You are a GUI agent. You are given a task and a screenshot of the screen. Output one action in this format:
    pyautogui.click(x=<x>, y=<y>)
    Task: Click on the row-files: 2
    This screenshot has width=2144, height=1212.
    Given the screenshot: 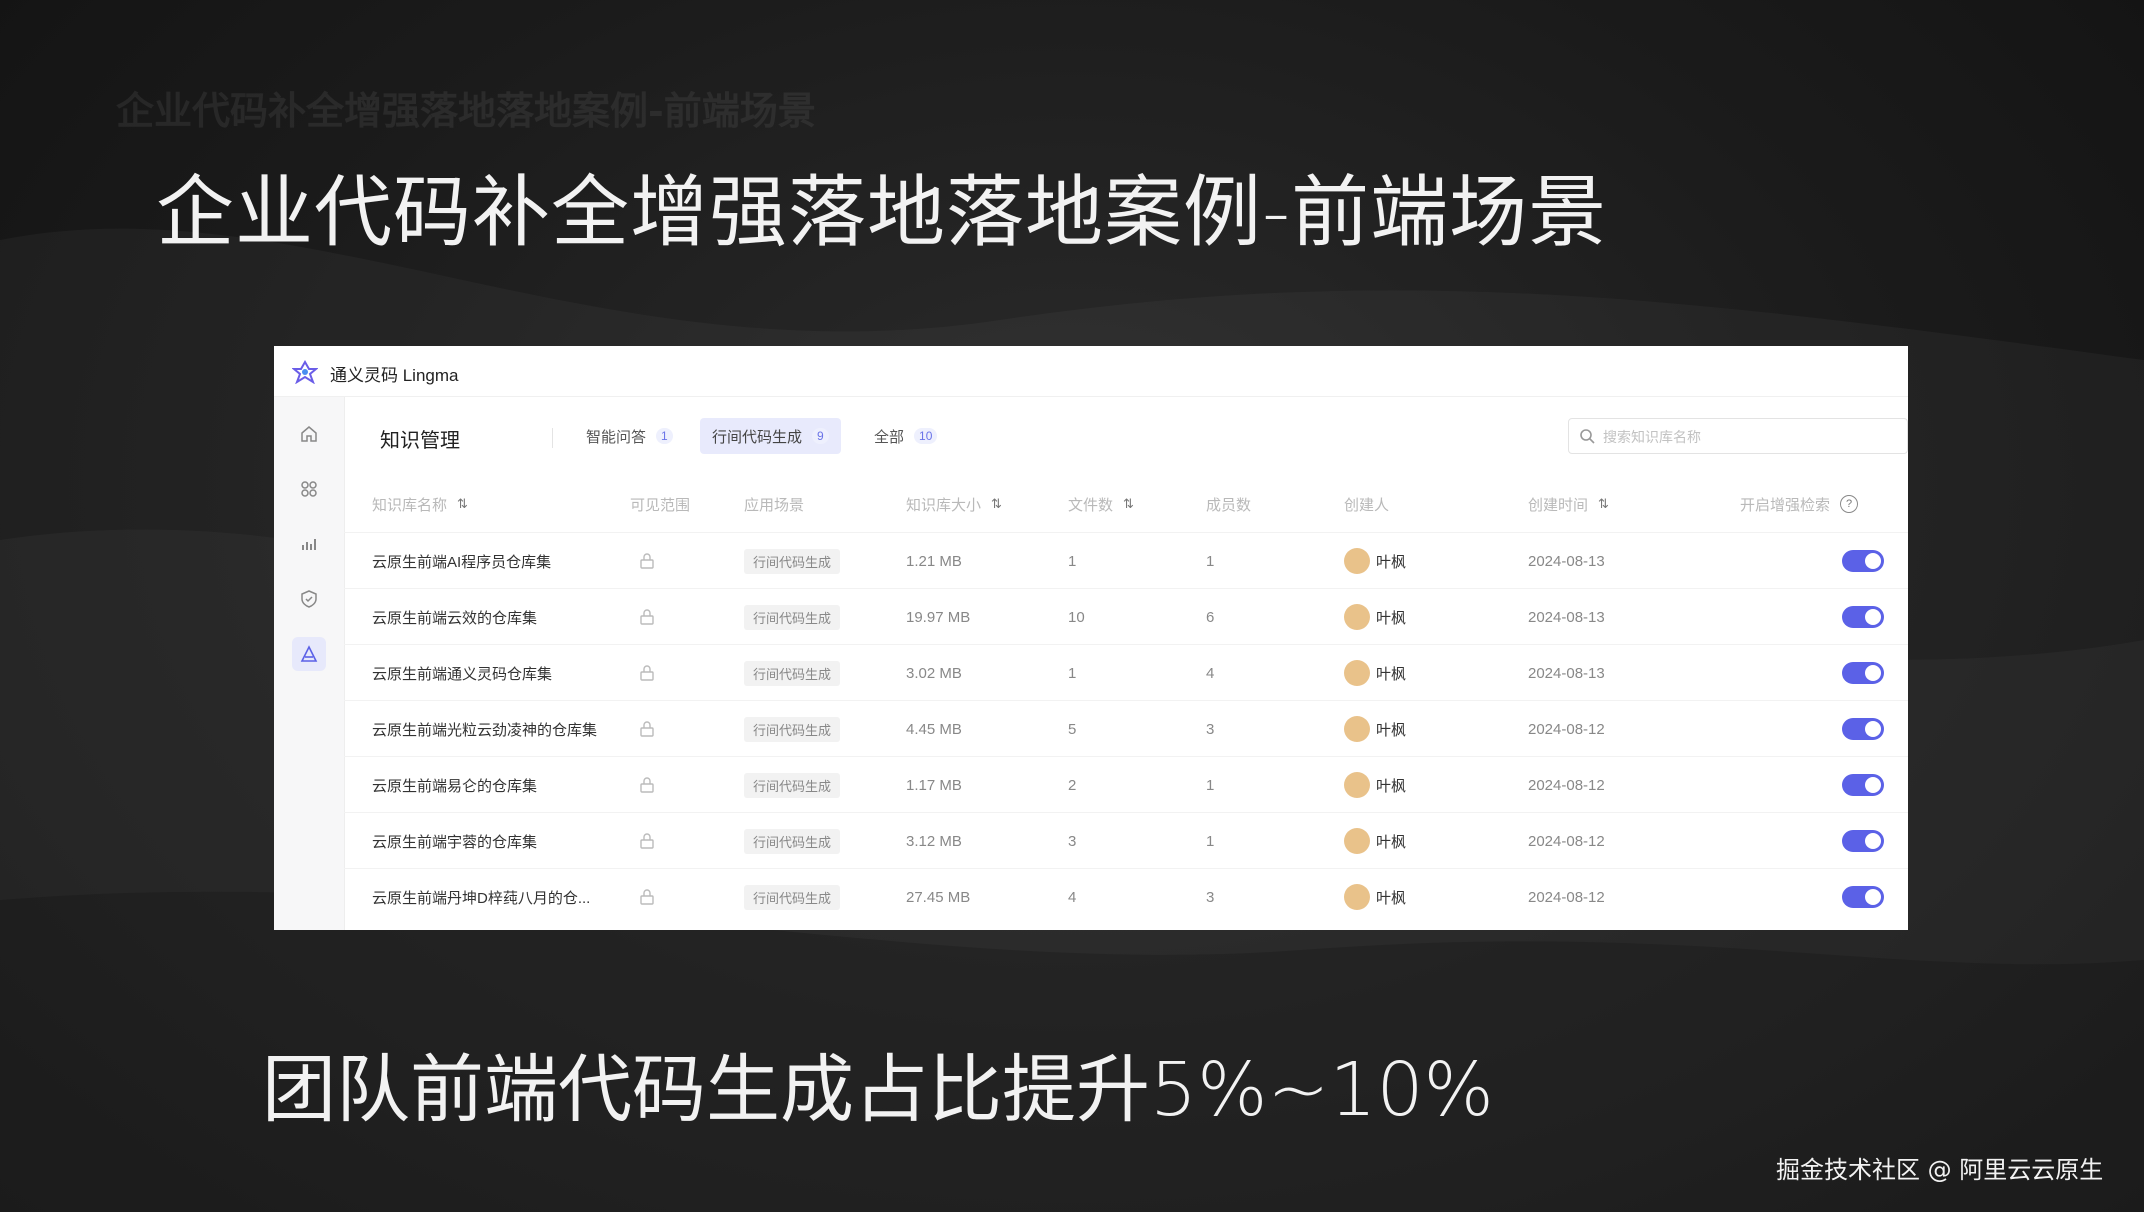 What is the action you would take?
    pyautogui.click(x=1072, y=785)
    